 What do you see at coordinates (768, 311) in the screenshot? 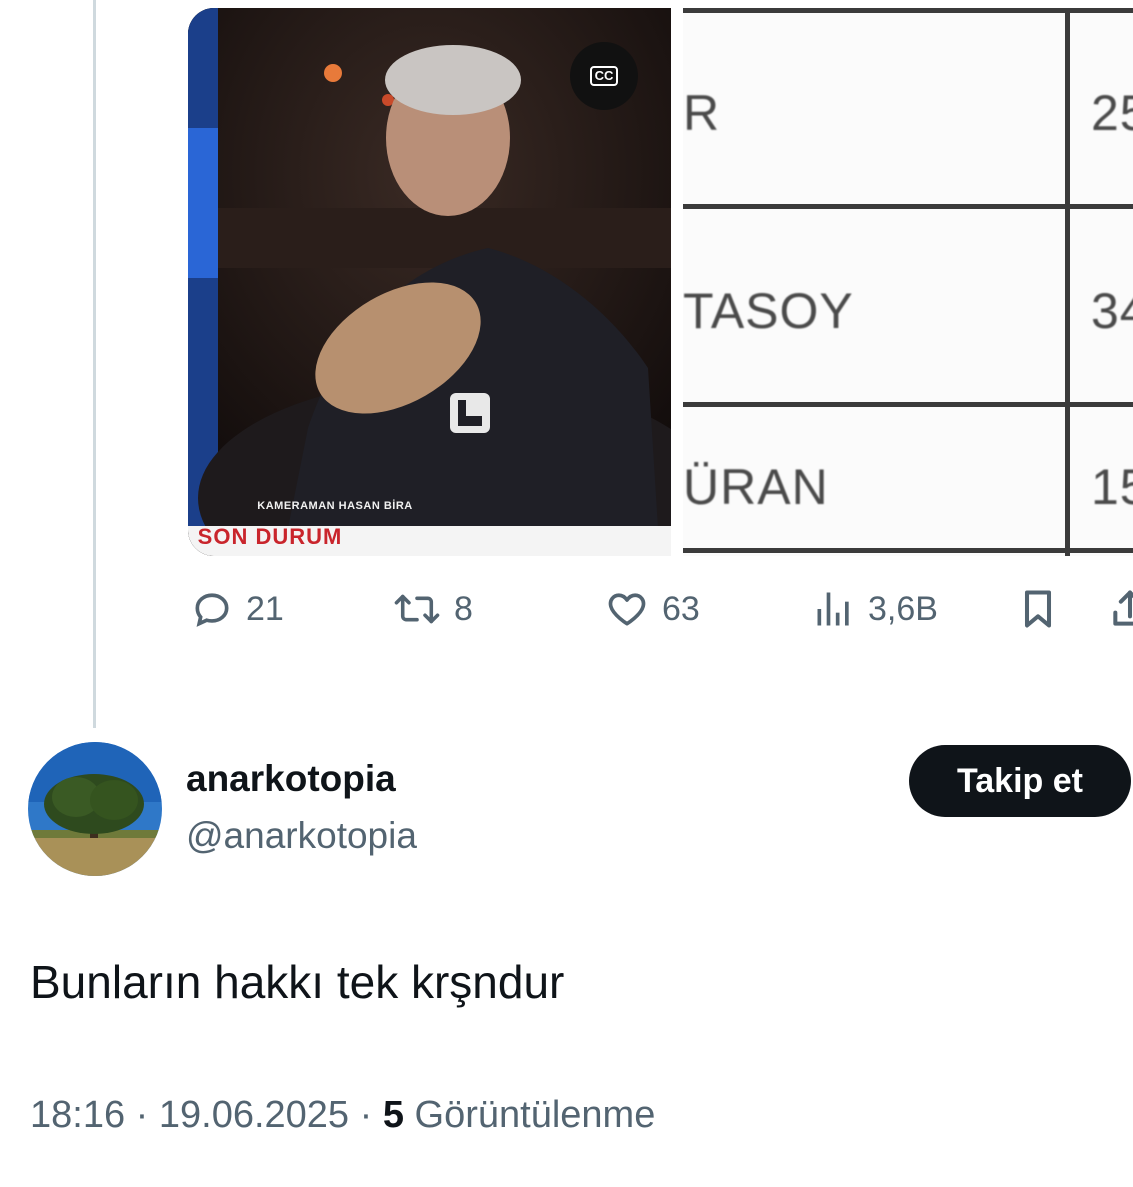
I see `table-cell-name: TASOY` at bounding box center [768, 311].